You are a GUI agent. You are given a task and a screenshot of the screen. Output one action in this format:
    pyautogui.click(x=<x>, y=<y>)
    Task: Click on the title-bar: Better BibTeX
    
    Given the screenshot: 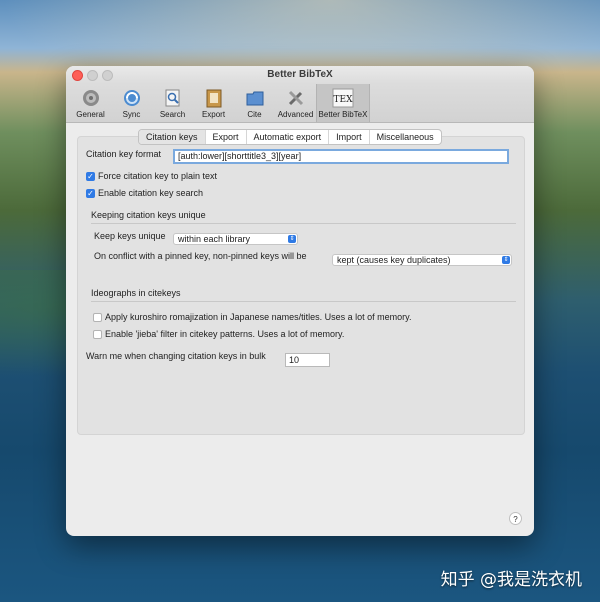 What is the action you would take?
    pyautogui.click(x=300, y=75)
    